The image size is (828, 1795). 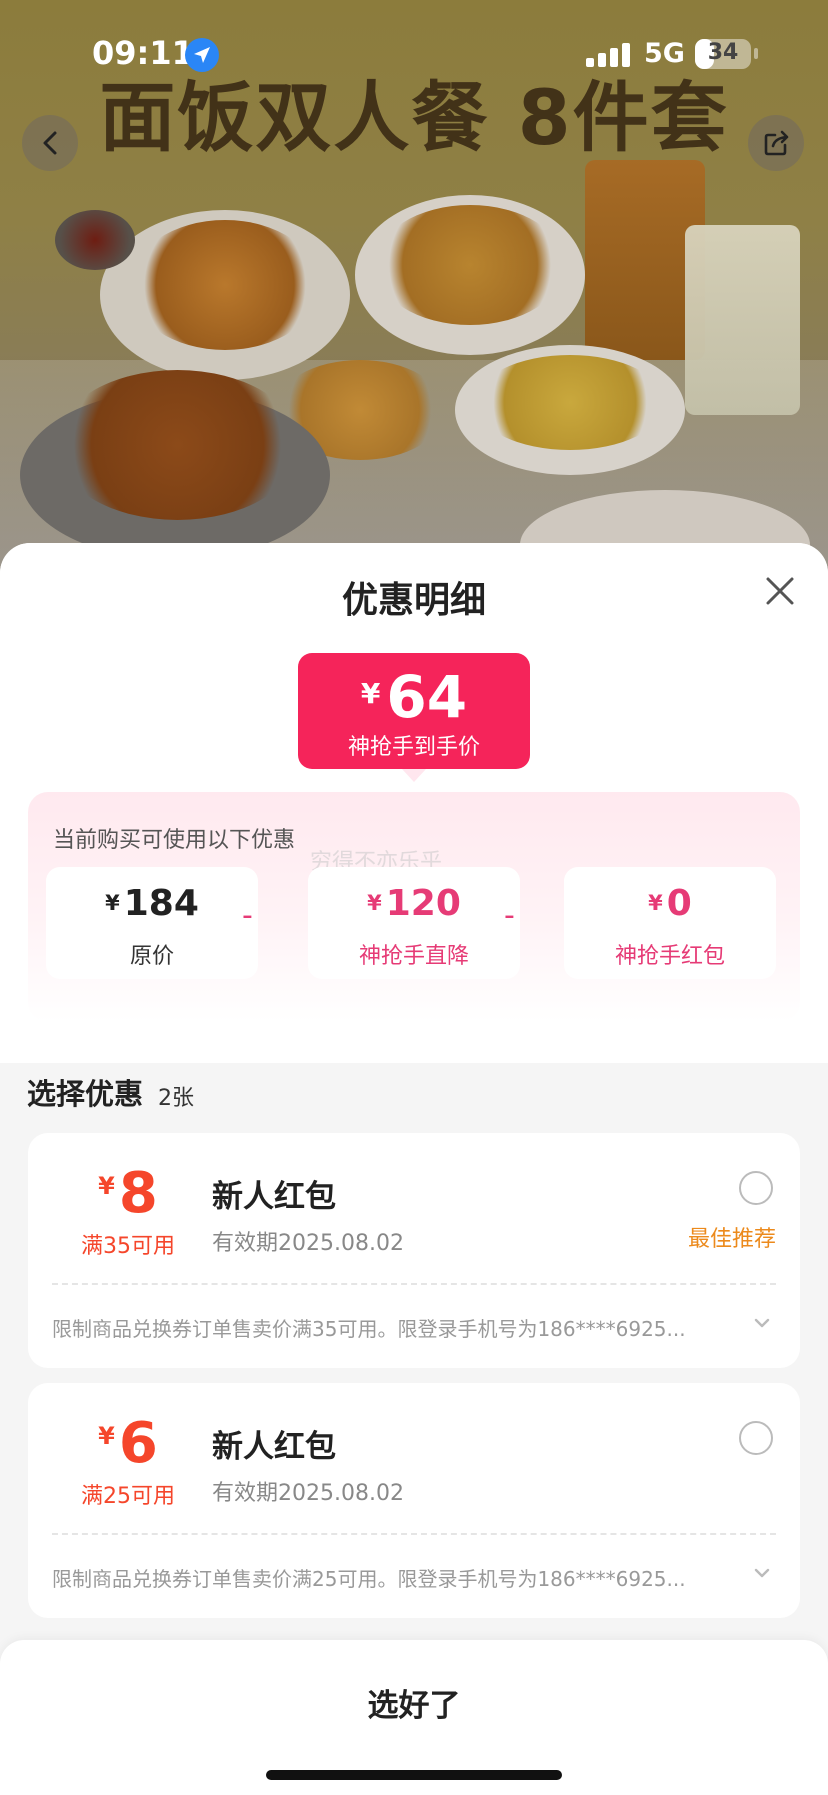 What do you see at coordinates (128, 1246) in the screenshot?
I see `coupon-condition: 满35可用` at bounding box center [128, 1246].